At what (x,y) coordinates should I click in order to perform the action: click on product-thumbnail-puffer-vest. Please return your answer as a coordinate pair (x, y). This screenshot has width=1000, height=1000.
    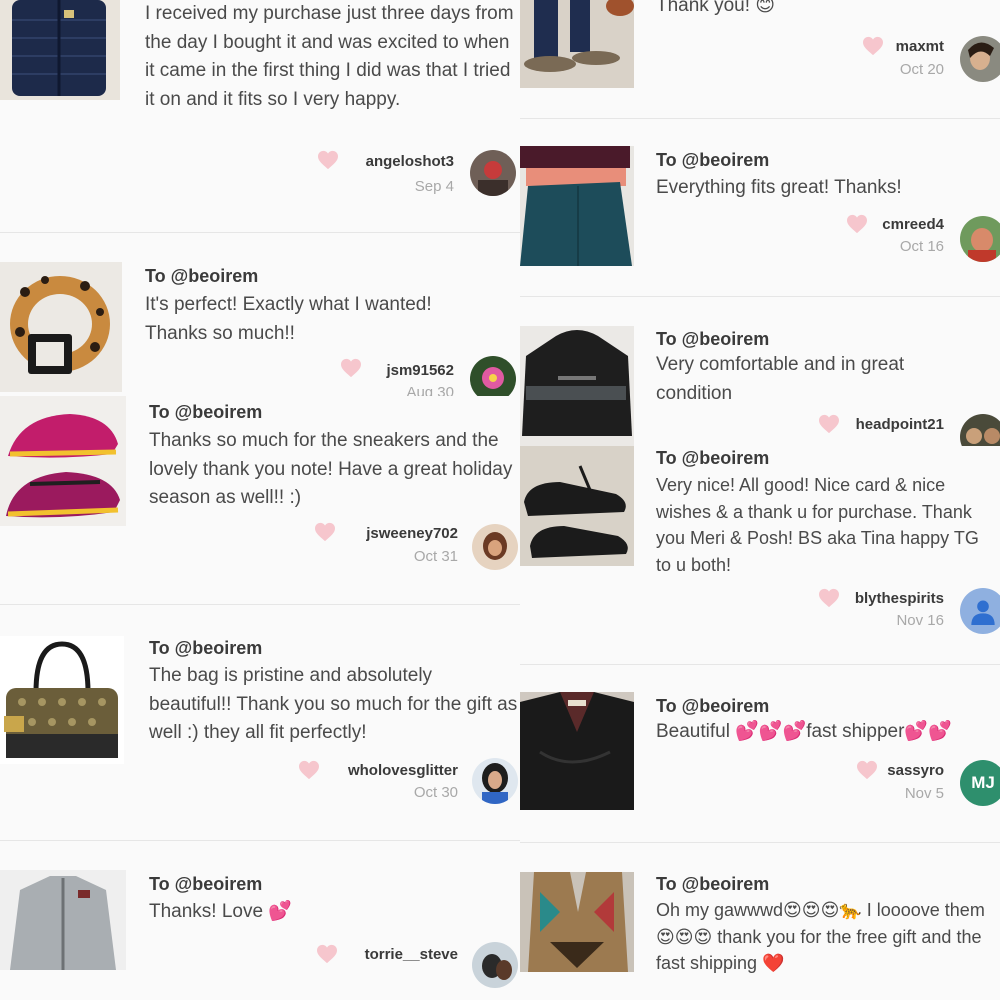
    Looking at the image, I should click on (60, 50).